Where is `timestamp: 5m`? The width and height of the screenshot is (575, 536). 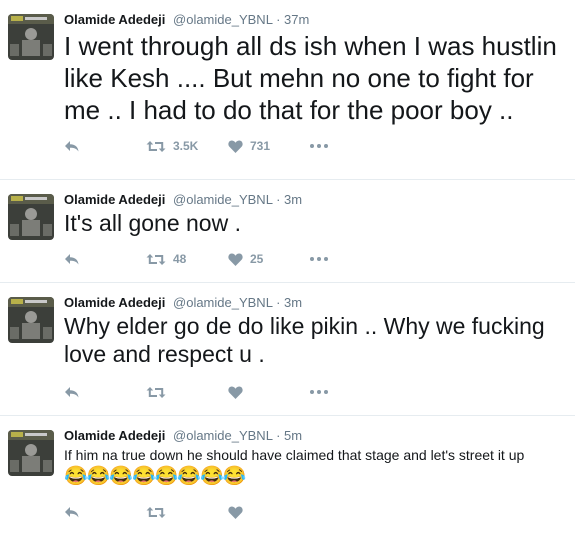
timestamp: 5m is located at coordinates (293, 435).